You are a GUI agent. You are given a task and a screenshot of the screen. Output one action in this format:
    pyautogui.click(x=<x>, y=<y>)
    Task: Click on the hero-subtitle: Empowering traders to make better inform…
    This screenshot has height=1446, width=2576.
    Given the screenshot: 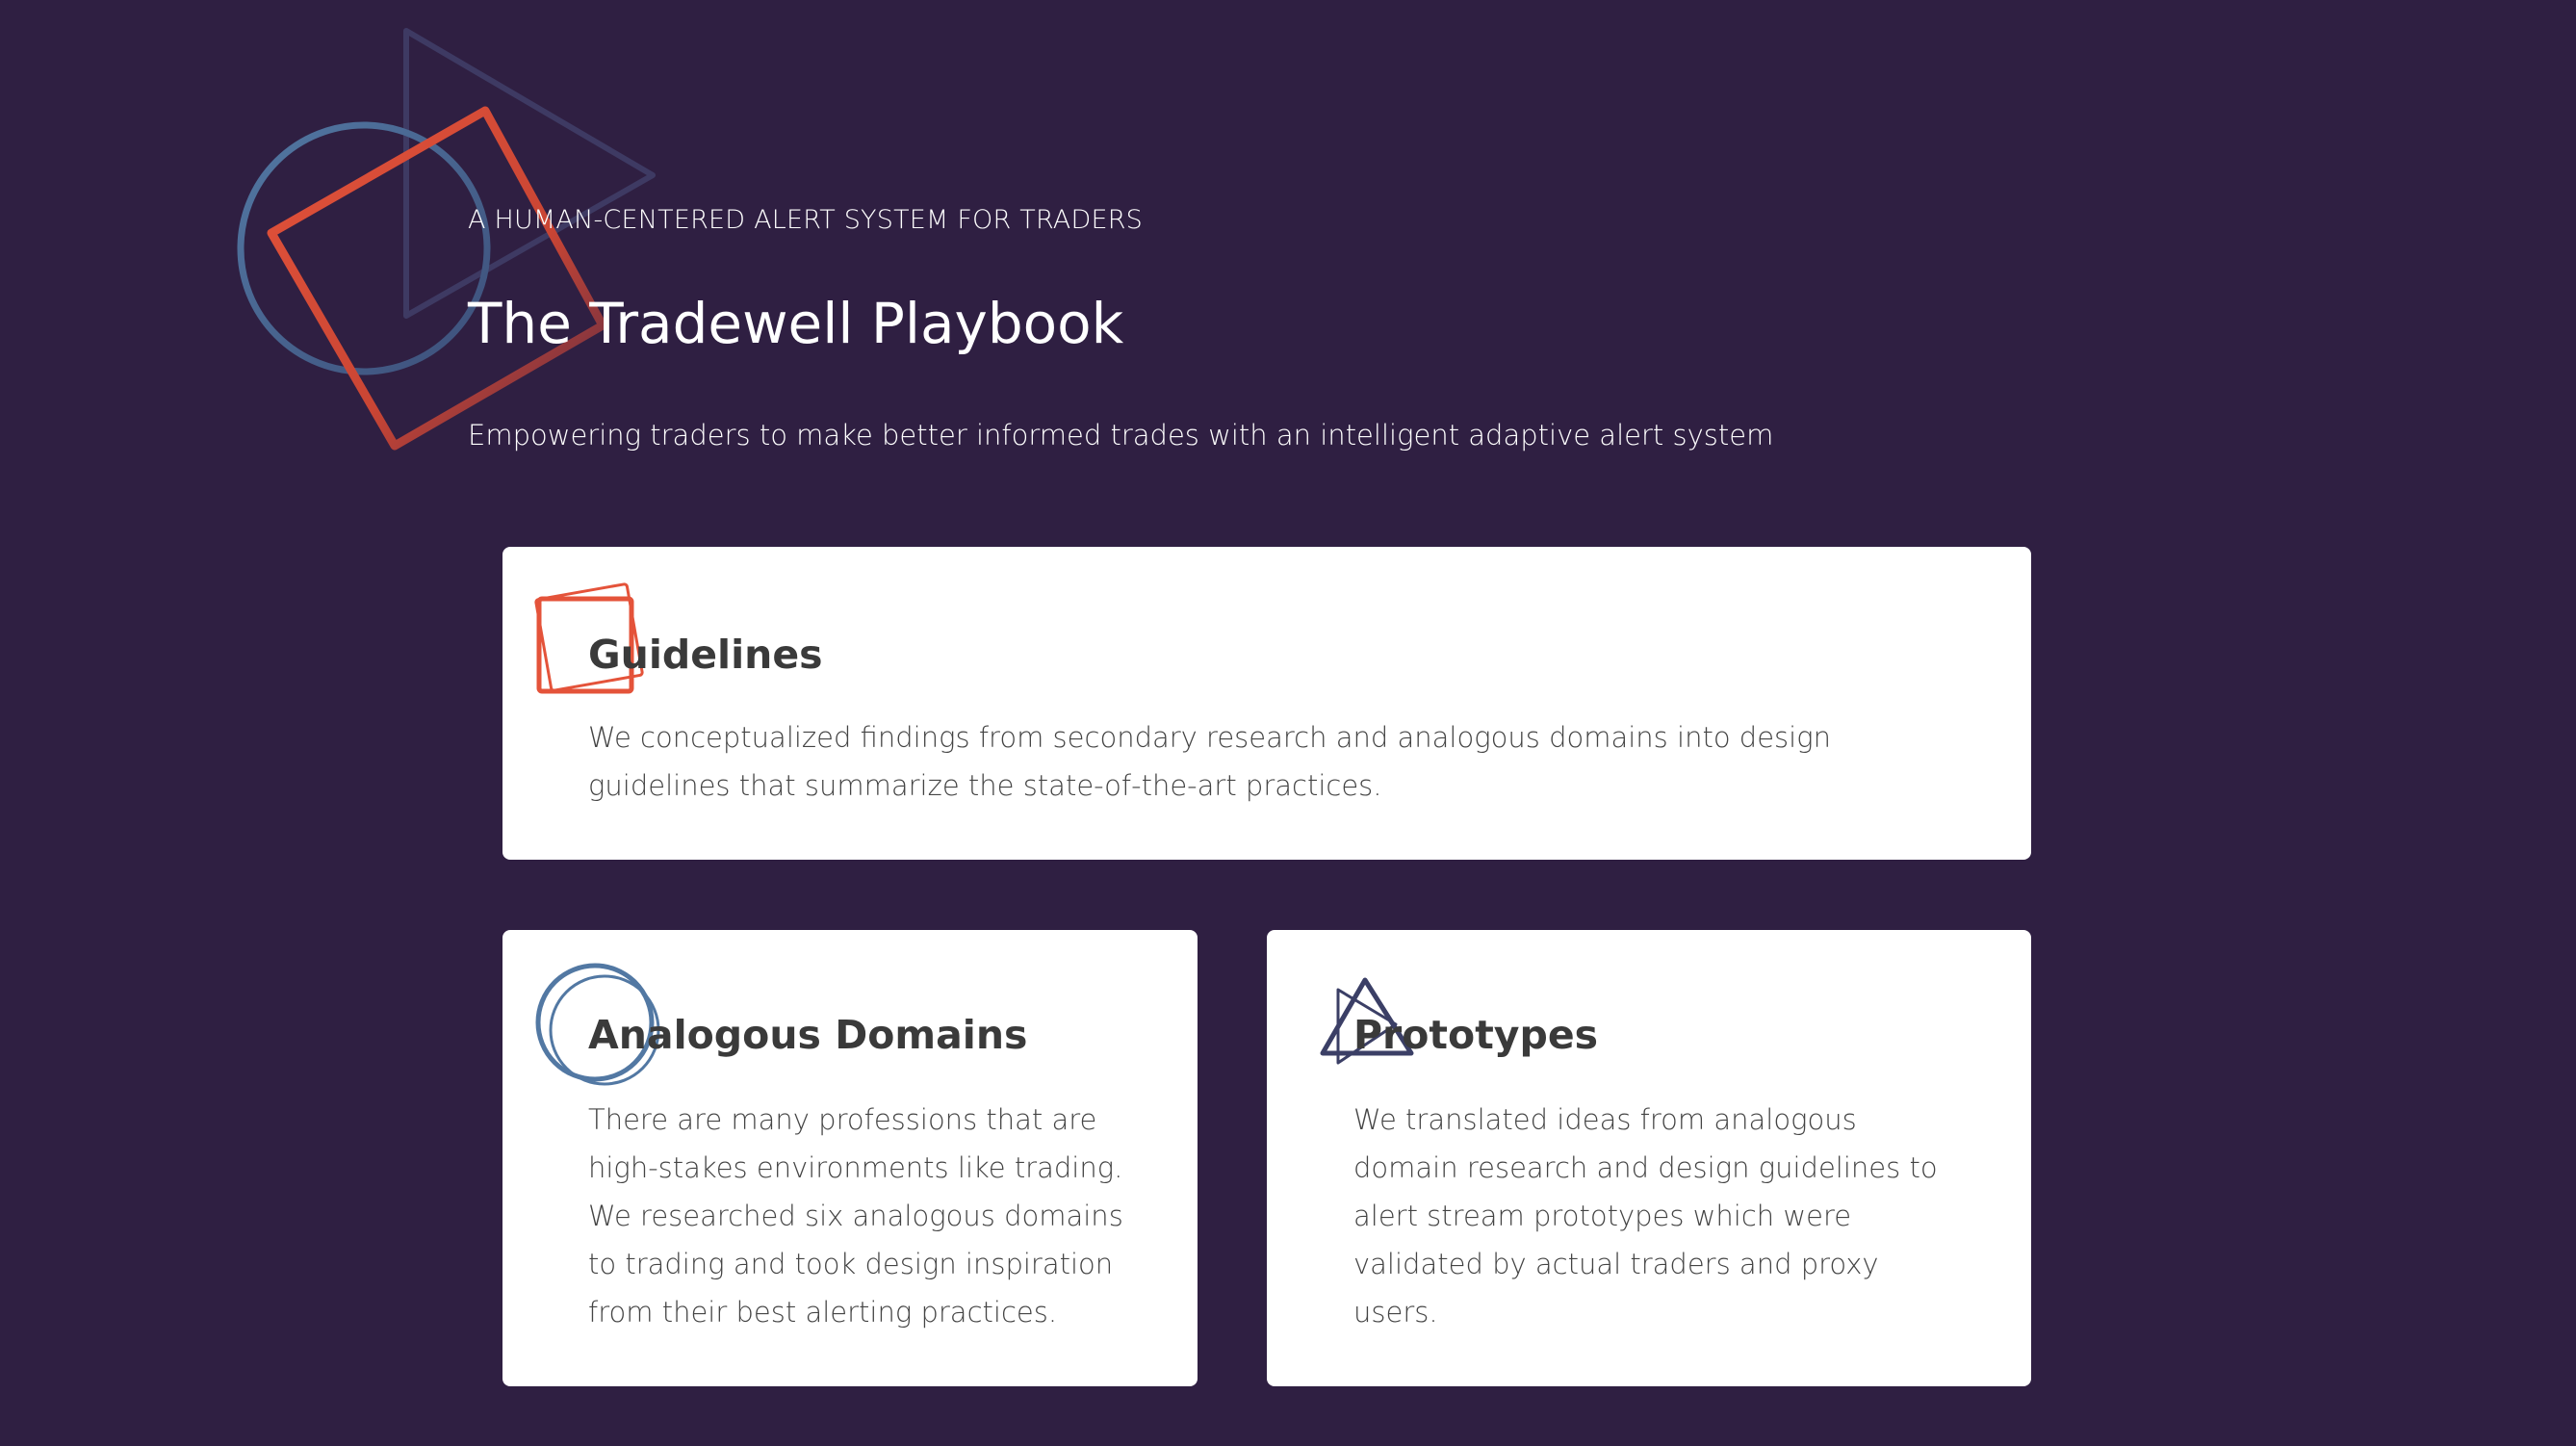 What is the action you would take?
    pyautogui.click(x=1121, y=435)
    